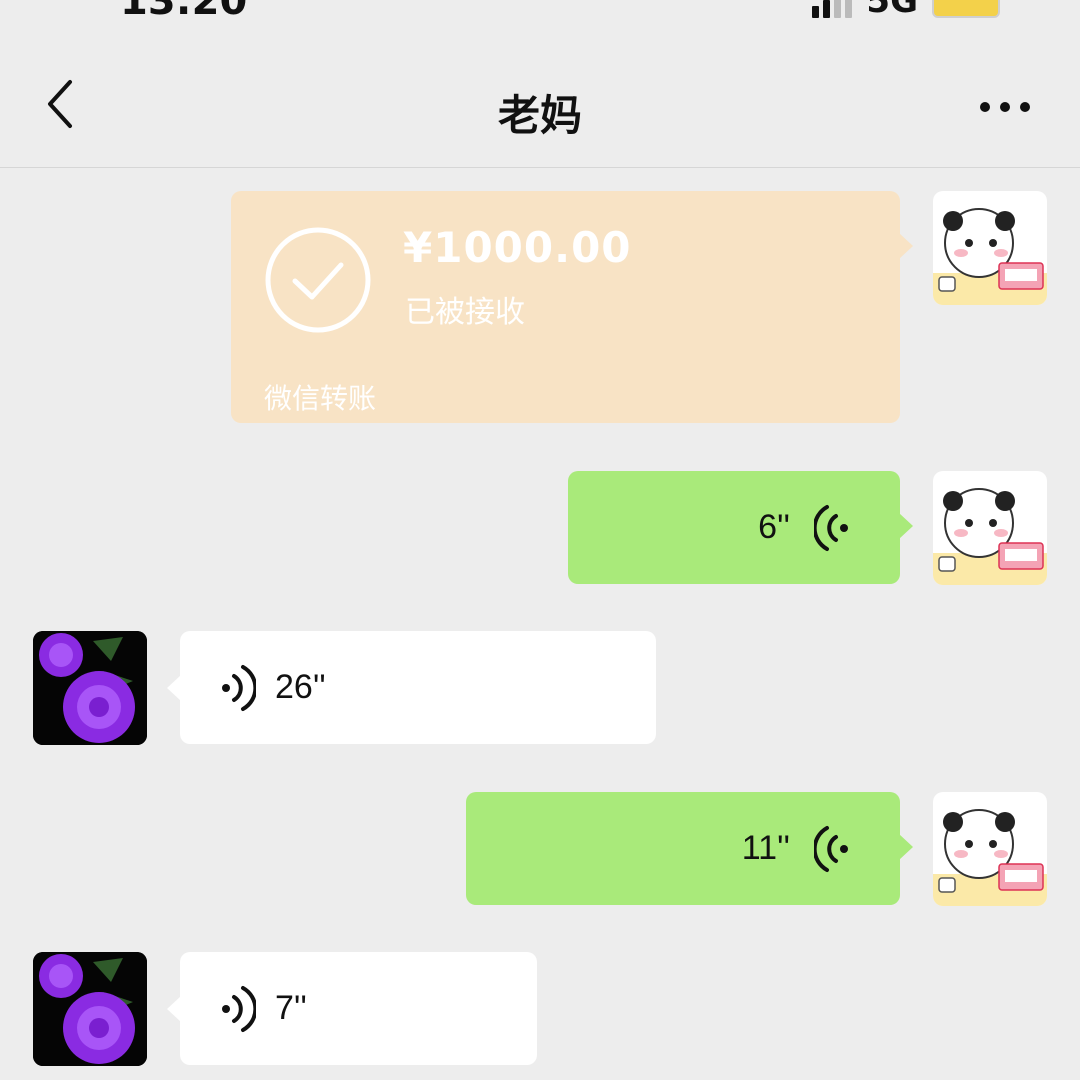 The image size is (1080, 1080). Describe the element at coordinates (740, 527) in the screenshot. I see `voice-message-sent: 6''` at that location.